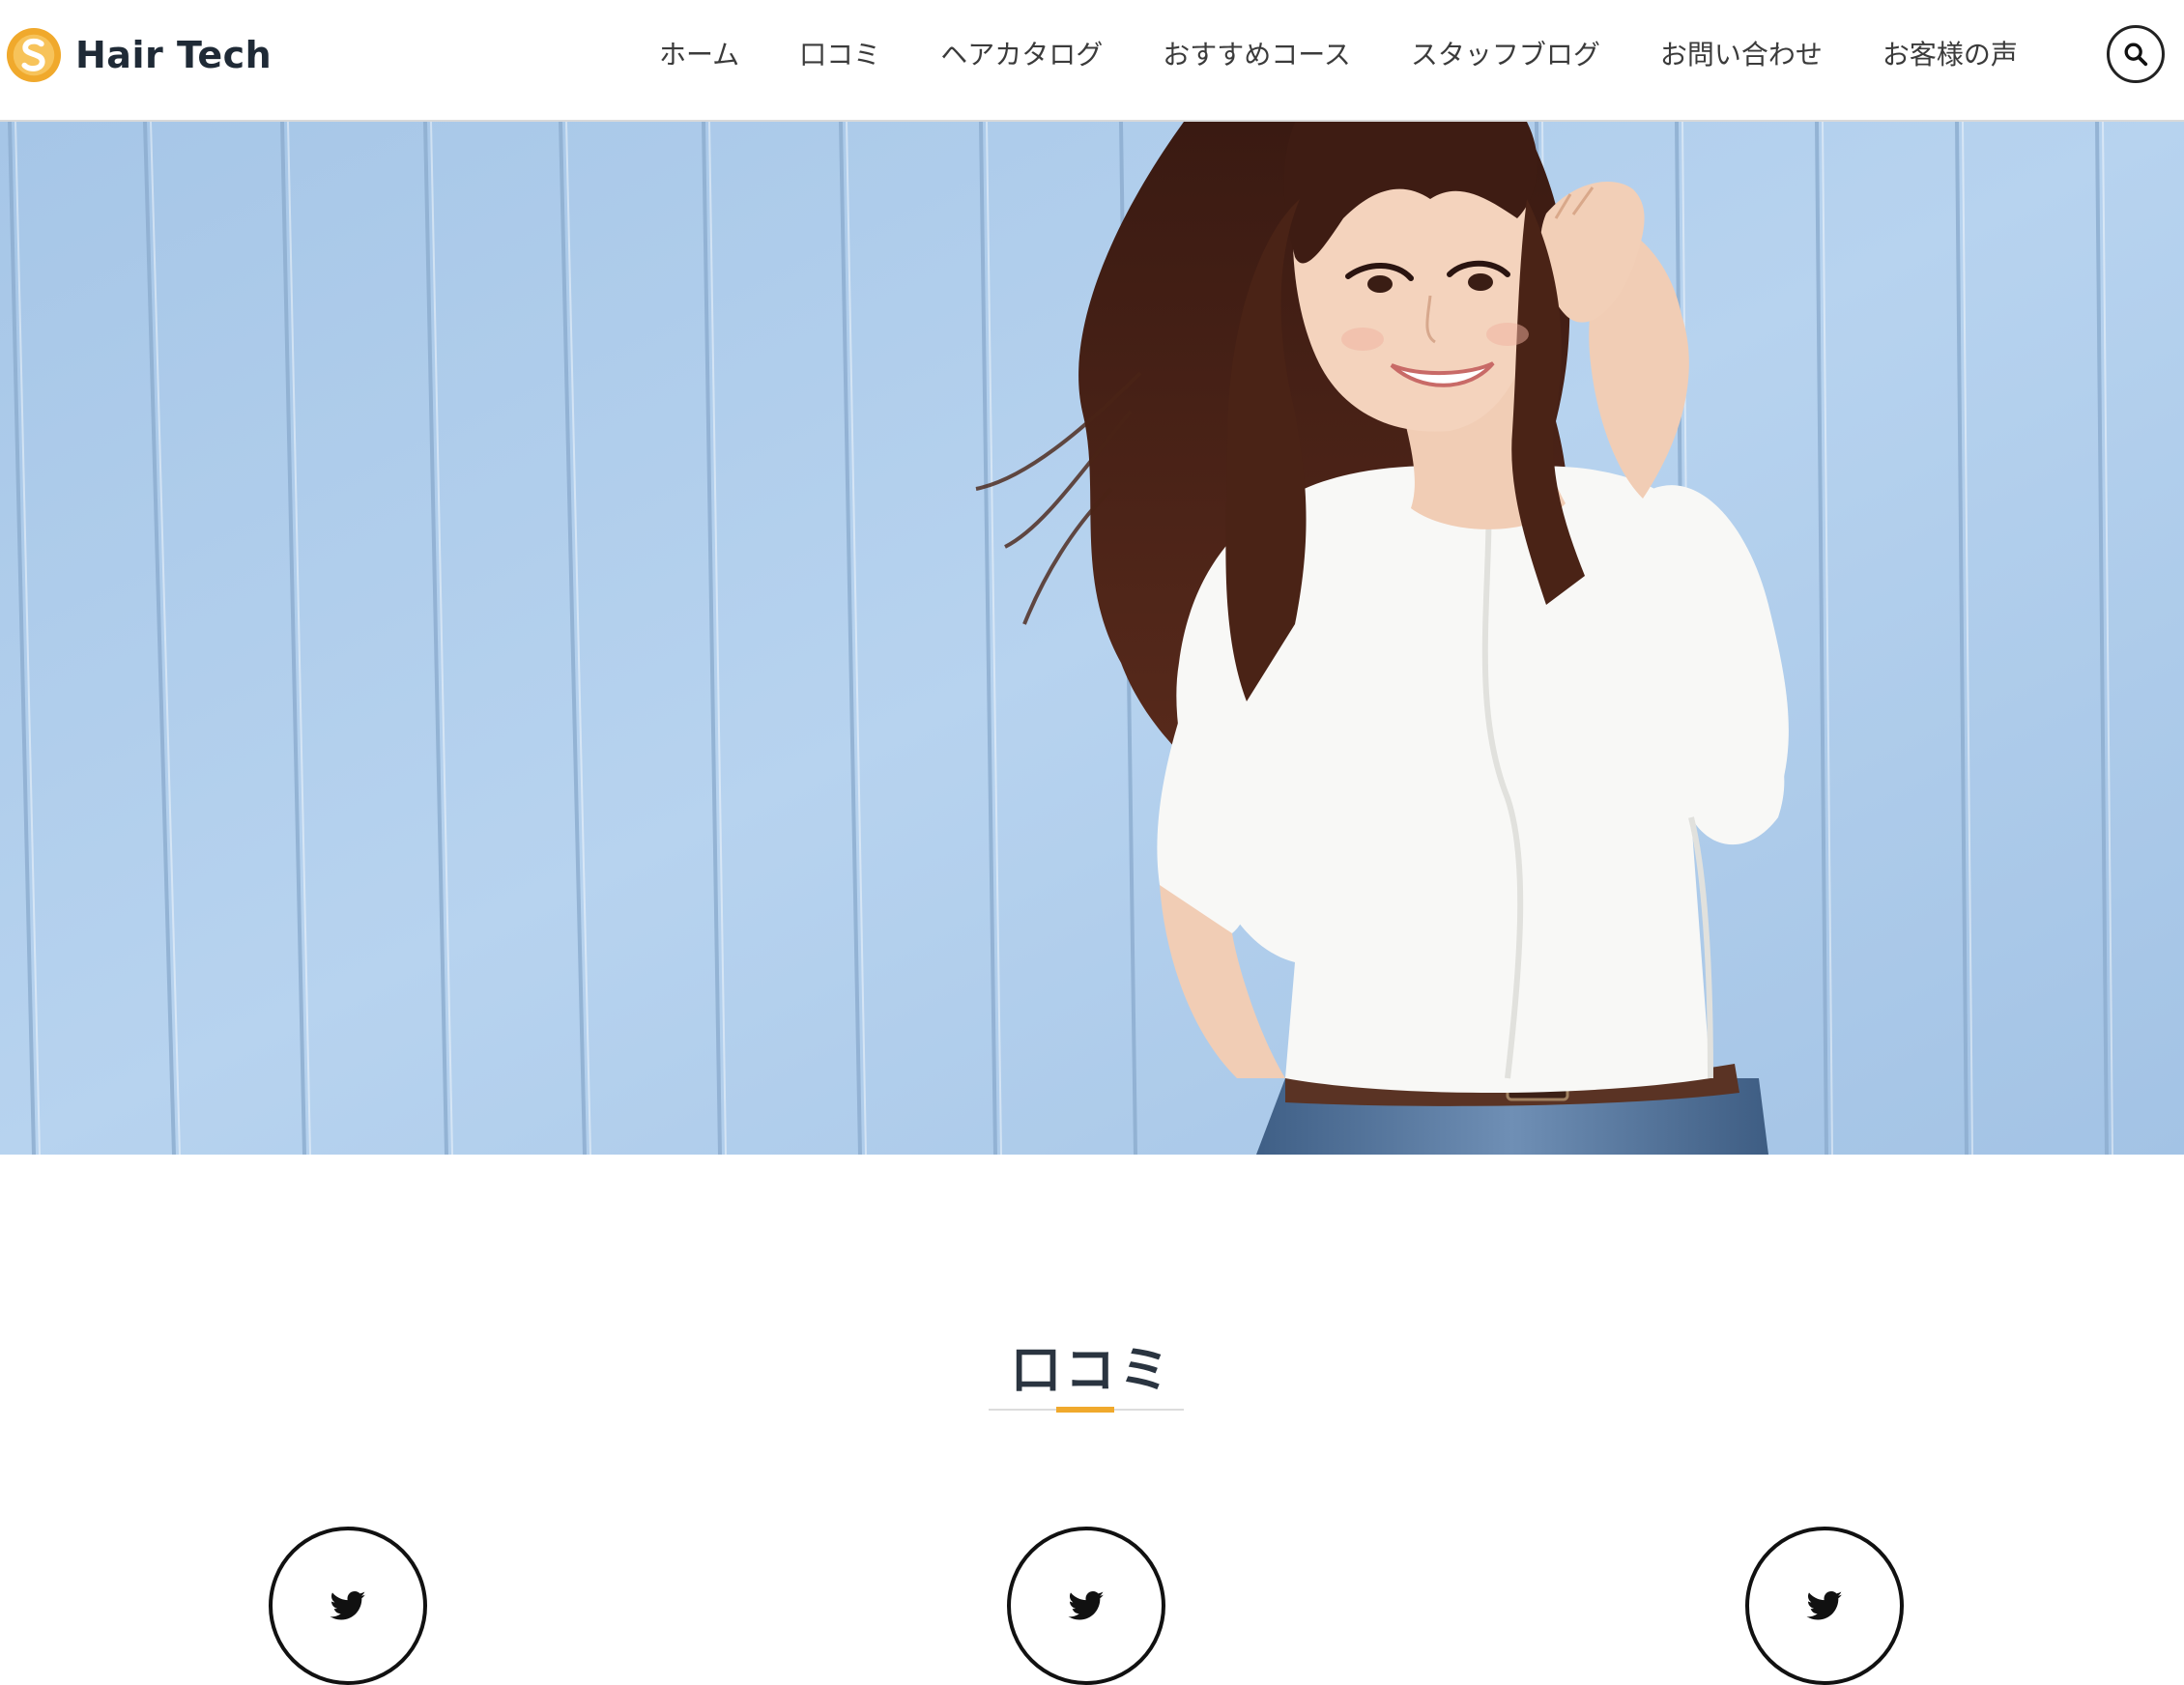  I want to click on review-card-3-twitter-button, so click(1825, 1606).